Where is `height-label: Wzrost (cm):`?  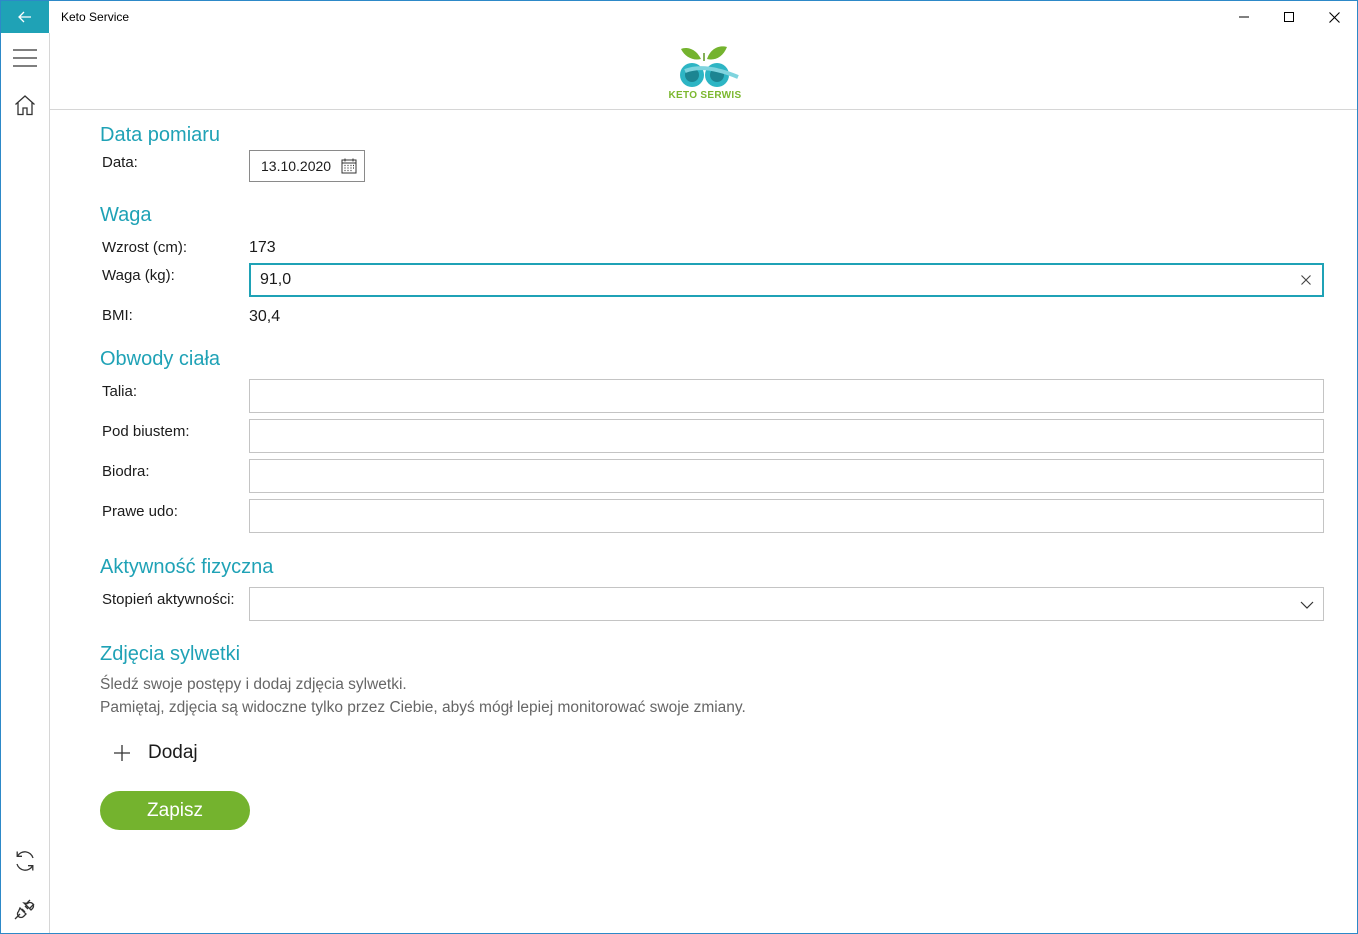
height-label: Wzrost (cm): is located at coordinates (144, 247).